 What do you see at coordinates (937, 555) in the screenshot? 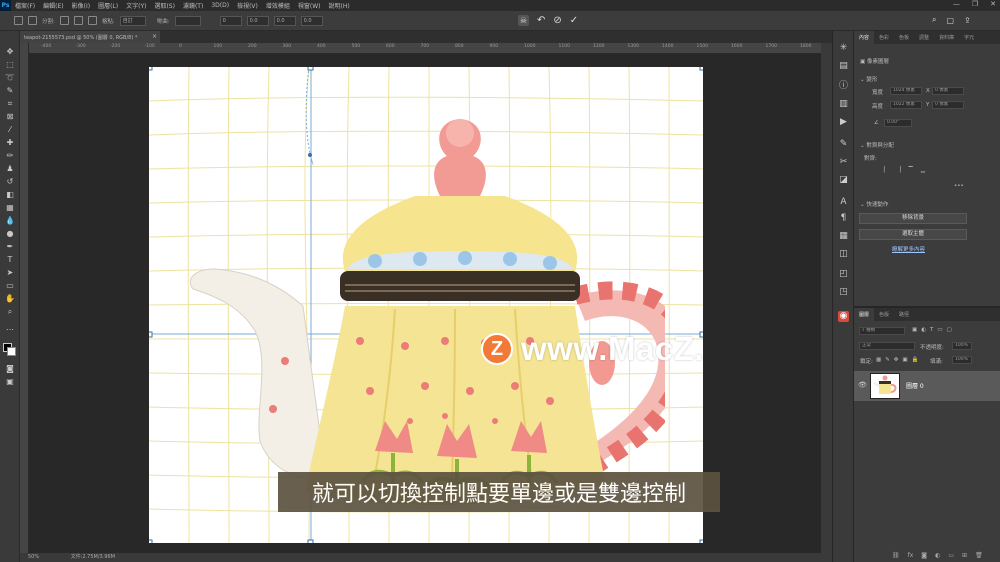
I see `adjustment-icon: ◐` at bounding box center [937, 555].